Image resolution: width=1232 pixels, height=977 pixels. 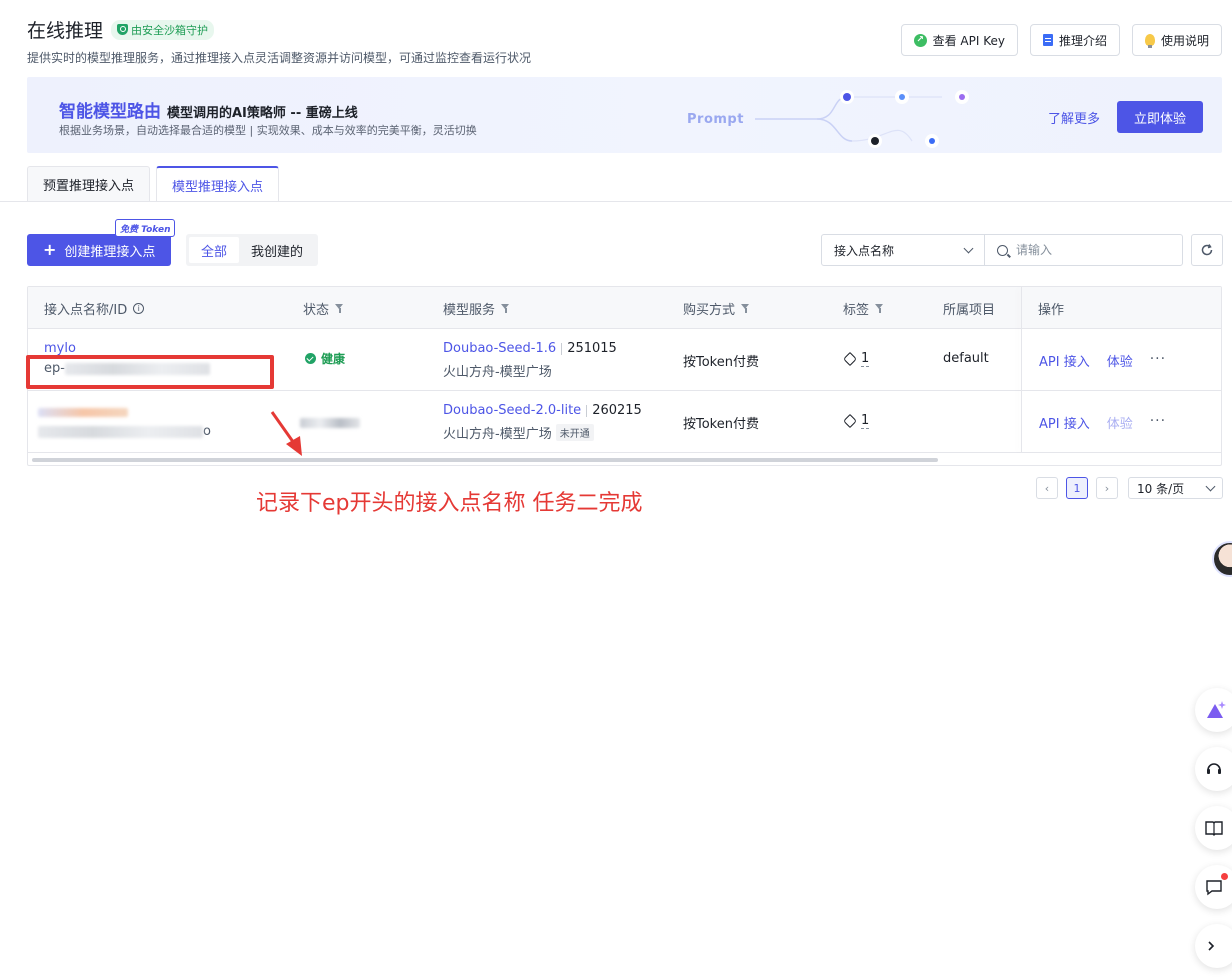 I want to click on endpoint-id-prefix: ep-, so click(x=54, y=368).